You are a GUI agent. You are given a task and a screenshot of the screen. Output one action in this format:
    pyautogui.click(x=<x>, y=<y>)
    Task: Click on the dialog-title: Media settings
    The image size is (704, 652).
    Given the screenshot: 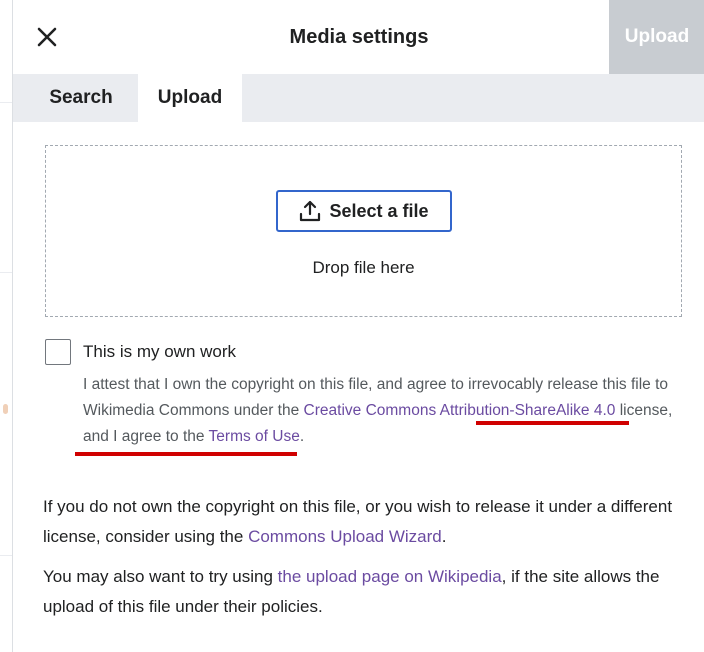 What is the action you would take?
    pyautogui.click(x=359, y=36)
    